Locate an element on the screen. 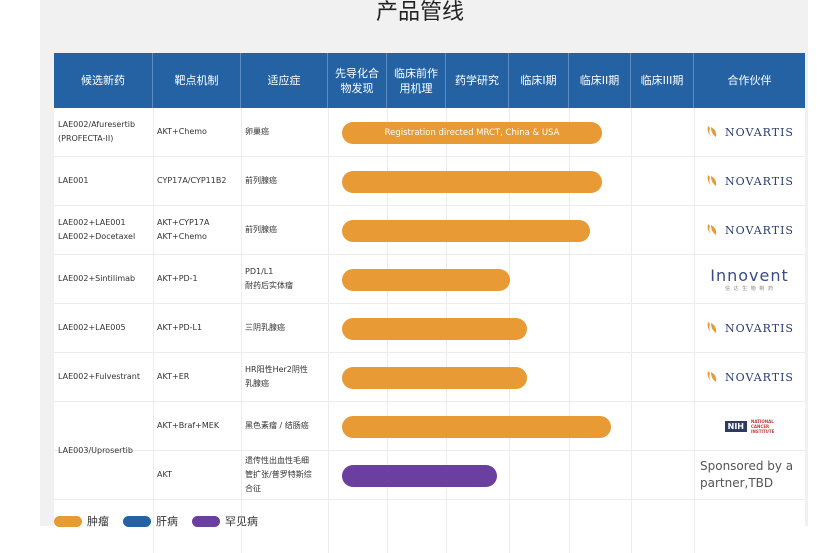  legend-label: 肝病 is located at coordinates (167, 521).